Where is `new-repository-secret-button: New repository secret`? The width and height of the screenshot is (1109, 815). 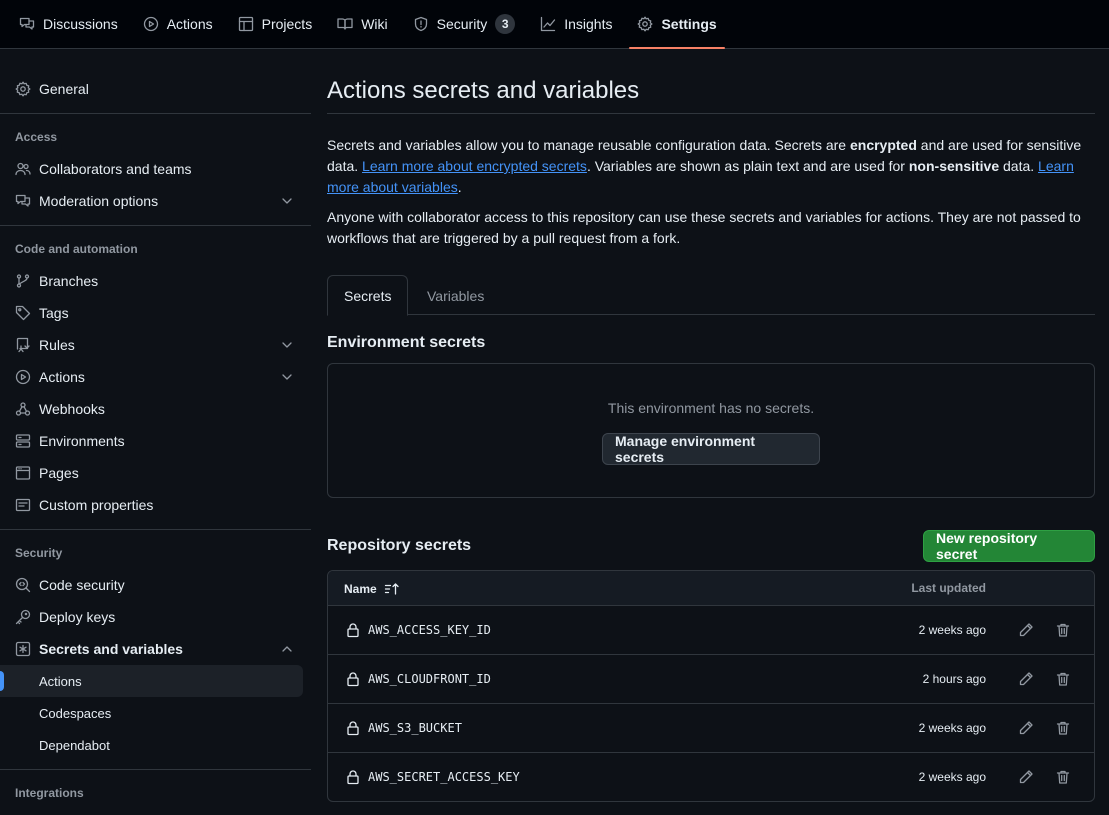 new-repository-secret-button: New repository secret is located at coordinates (1009, 546).